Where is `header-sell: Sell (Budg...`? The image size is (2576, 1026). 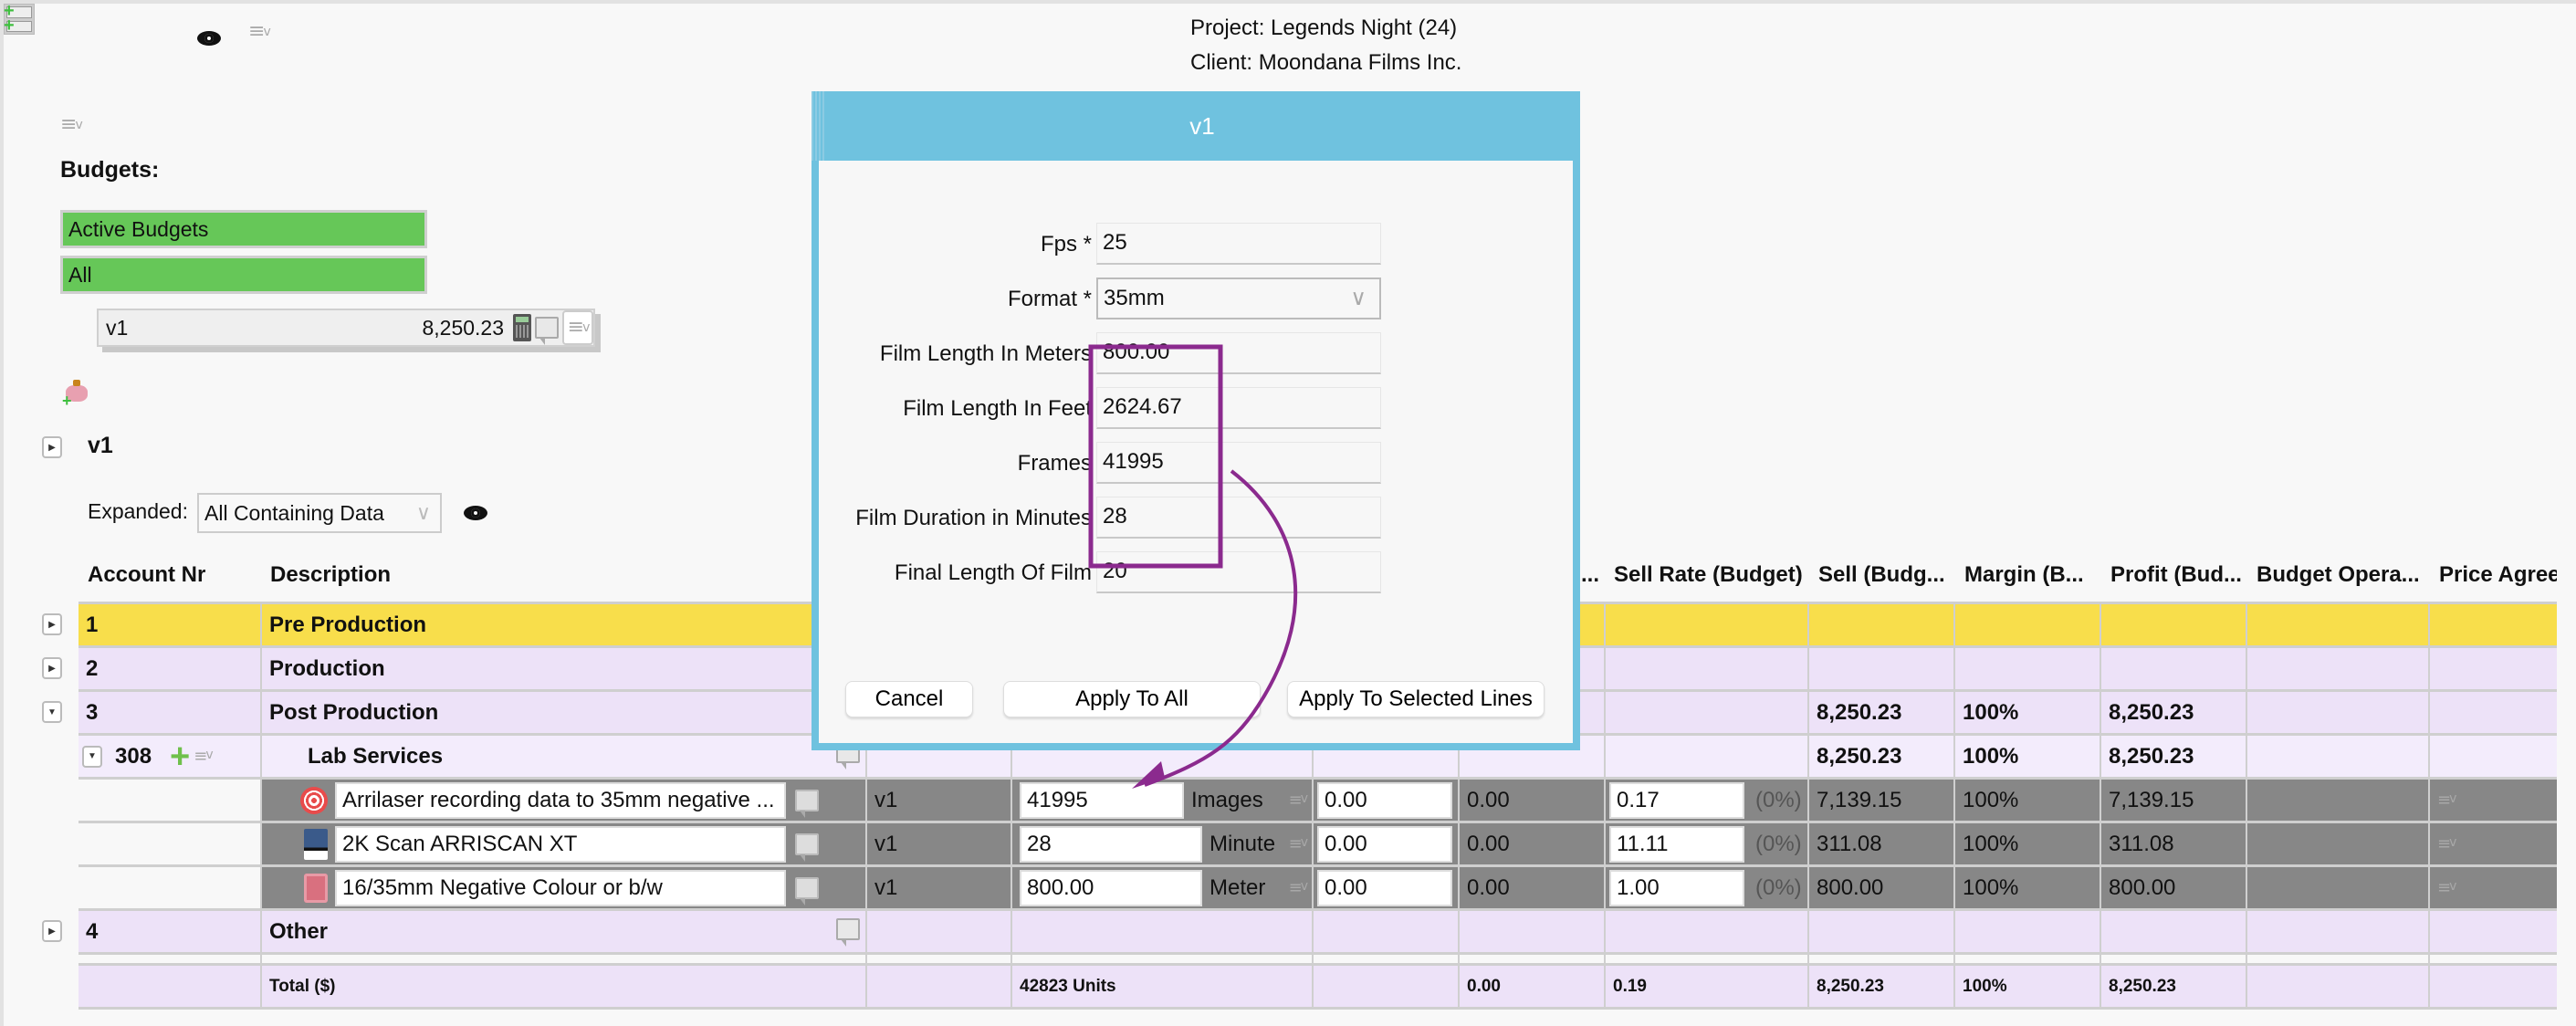
header-sell: Sell (Budg... is located at coordinates (1882, 575).